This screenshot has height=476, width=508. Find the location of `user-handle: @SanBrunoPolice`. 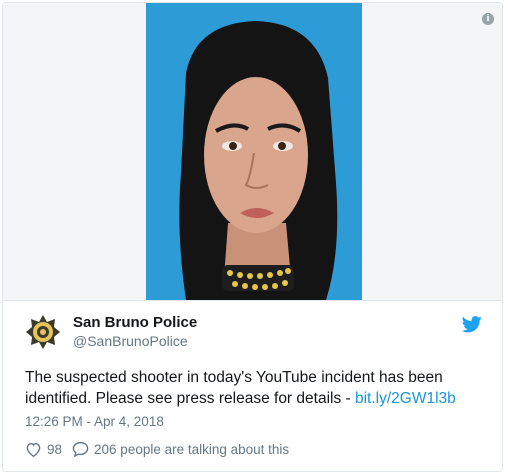

user-handle: @SanBrunoPolice is located at coordinates (135, 341).